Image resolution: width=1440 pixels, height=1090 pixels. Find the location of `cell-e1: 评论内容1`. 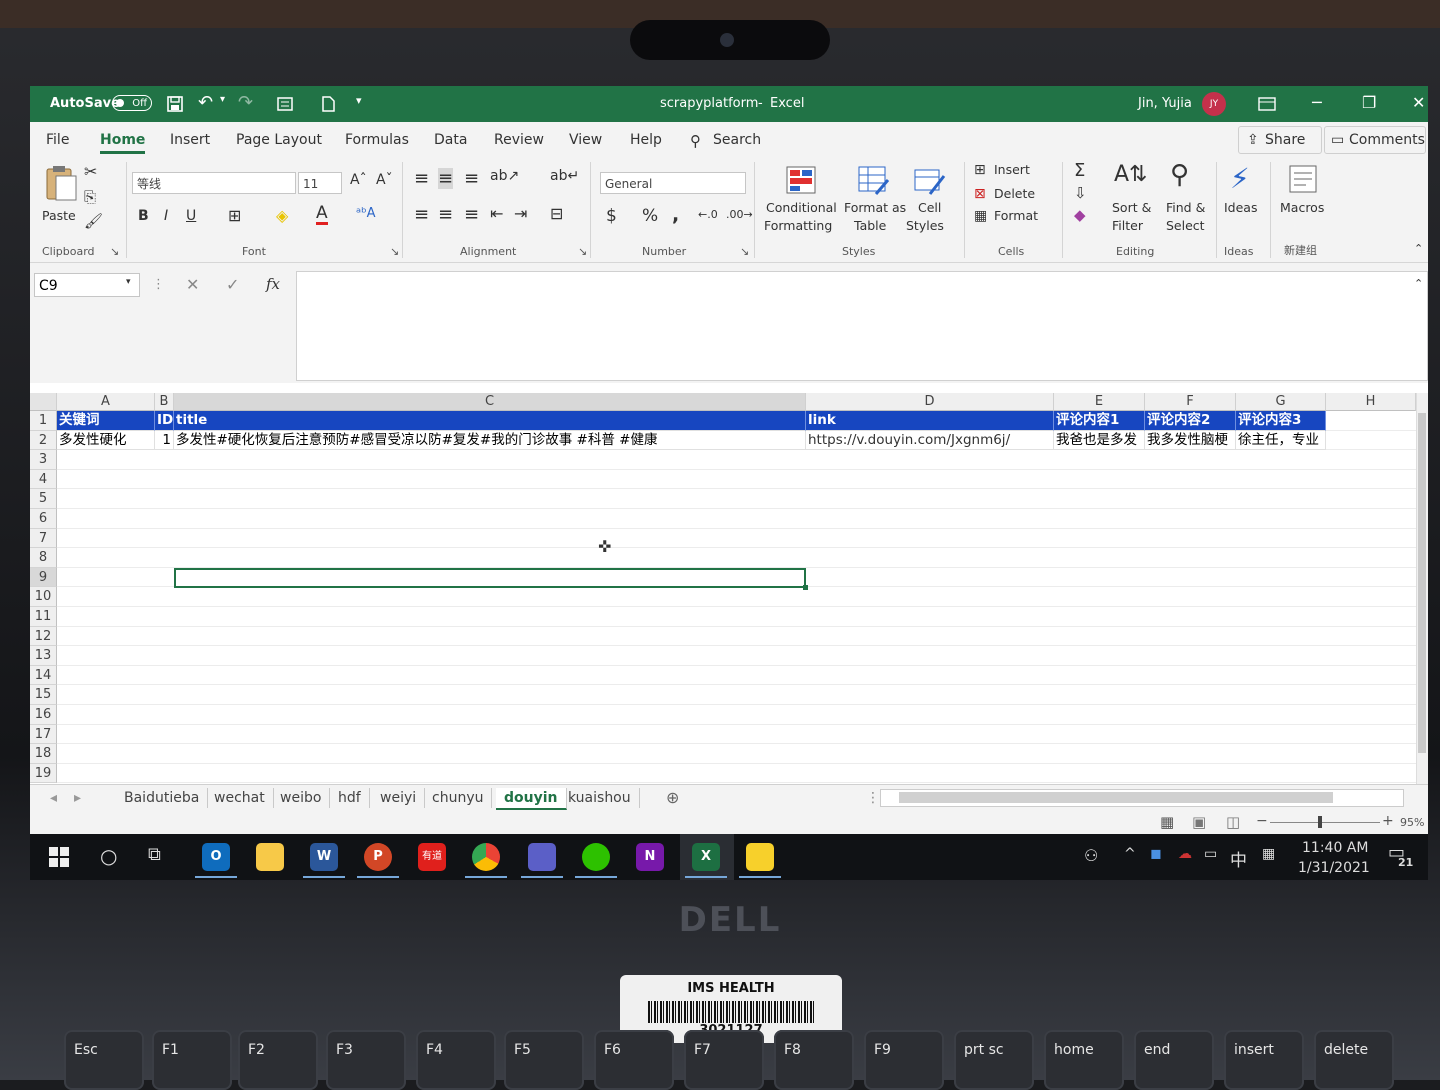

cell-e1: 评论内容1 is located at coordinates (1099, 421).